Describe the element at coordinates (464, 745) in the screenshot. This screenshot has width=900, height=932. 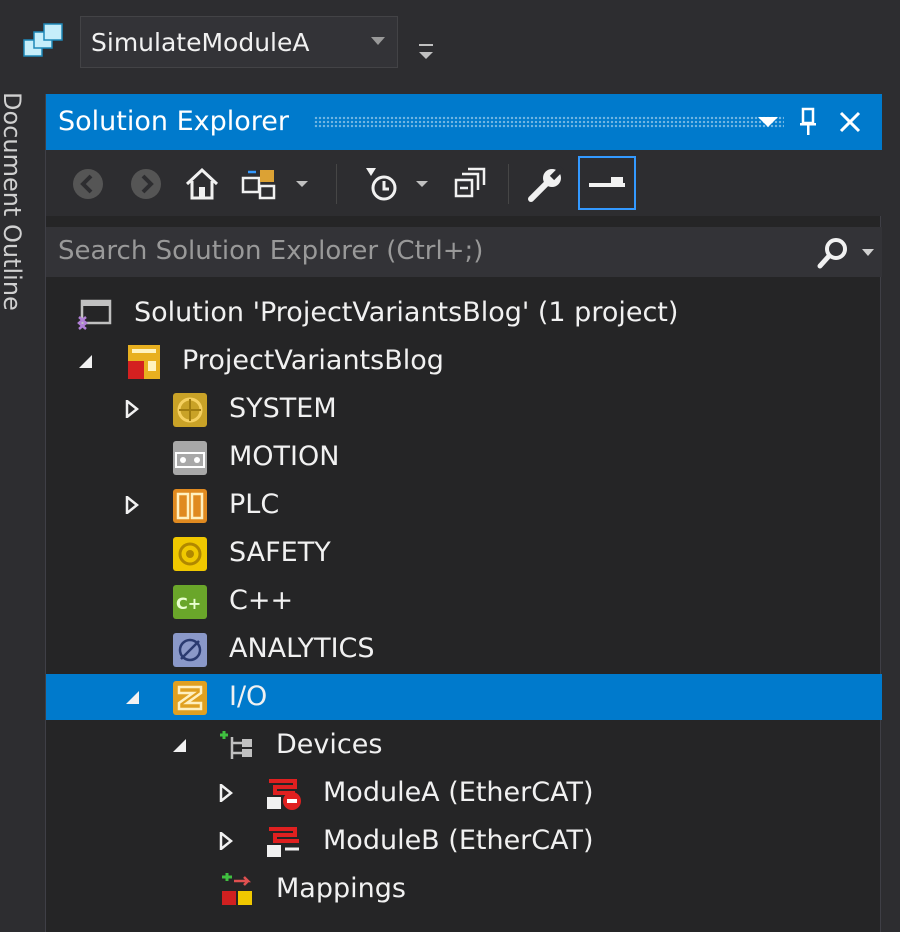
I see `tree-node: Devices` at that location.